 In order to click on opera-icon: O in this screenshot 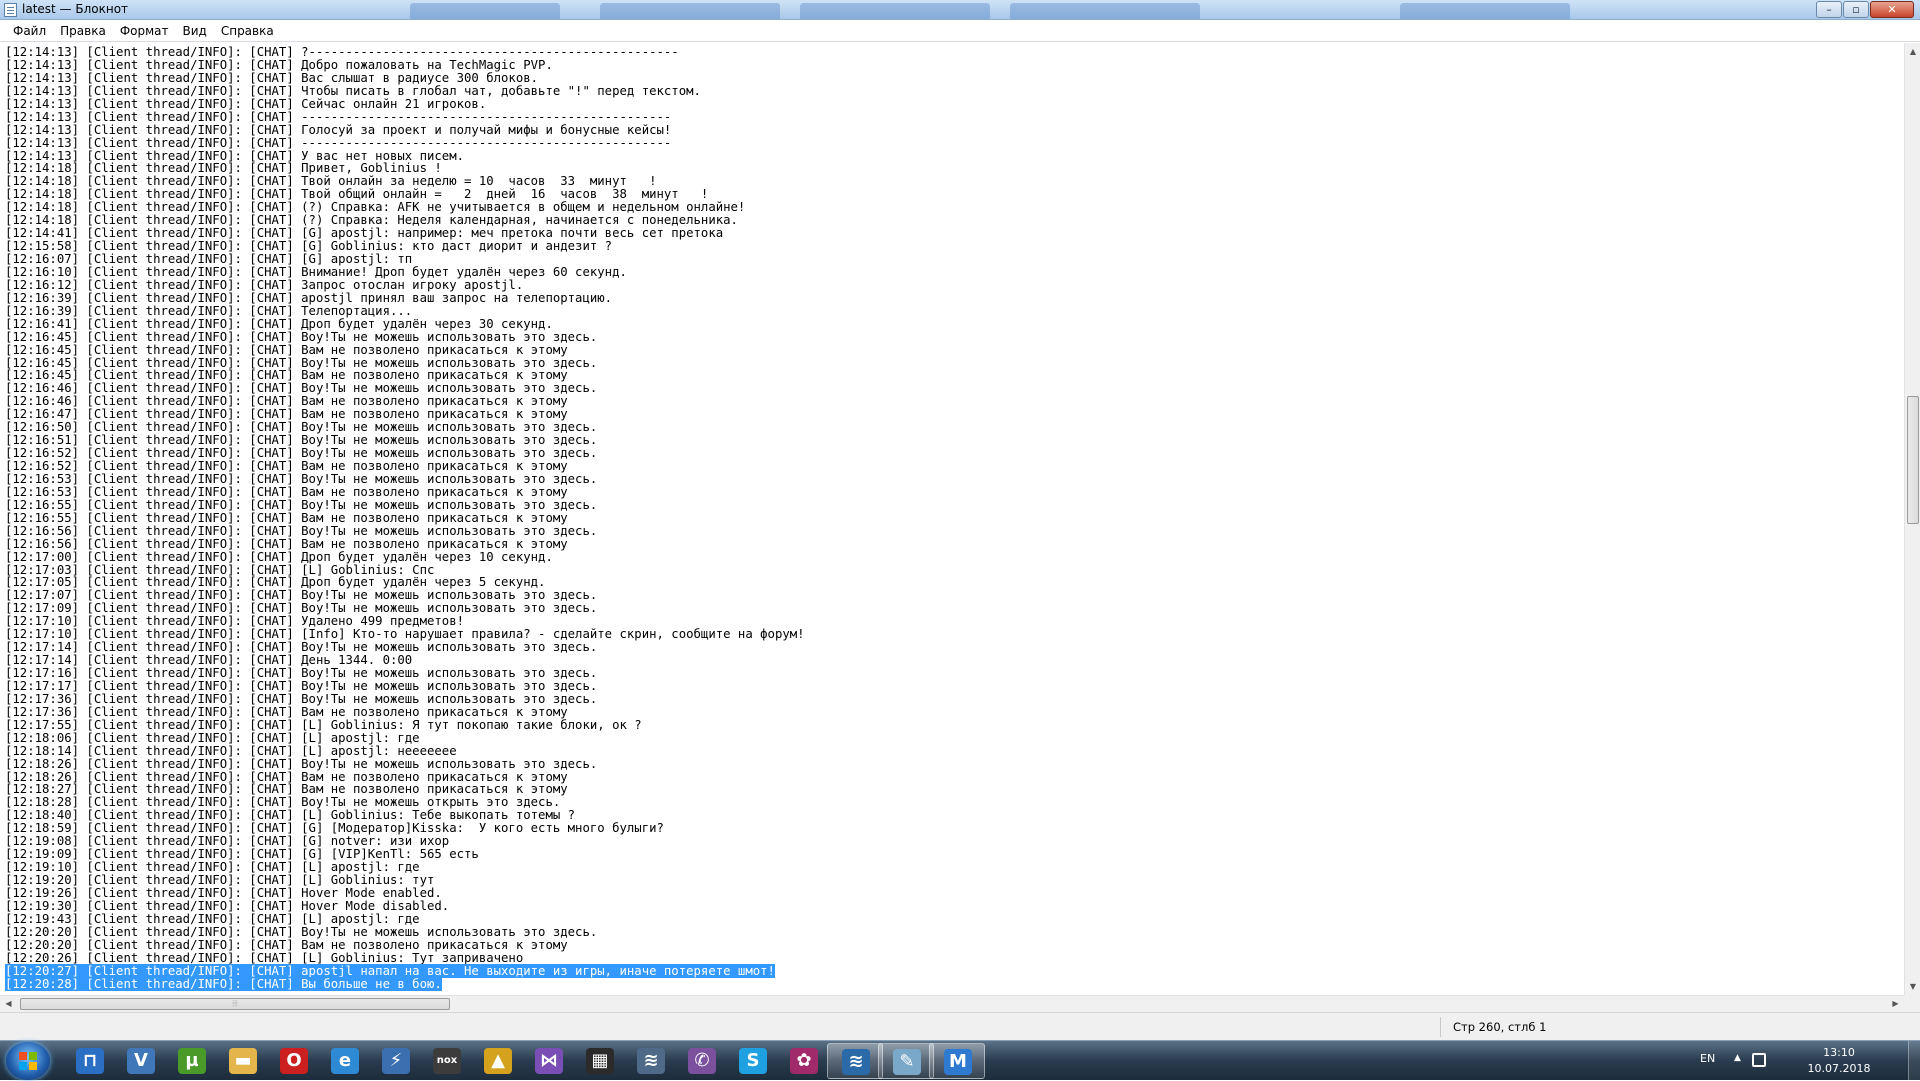, I will do `click(294, 1061)`.